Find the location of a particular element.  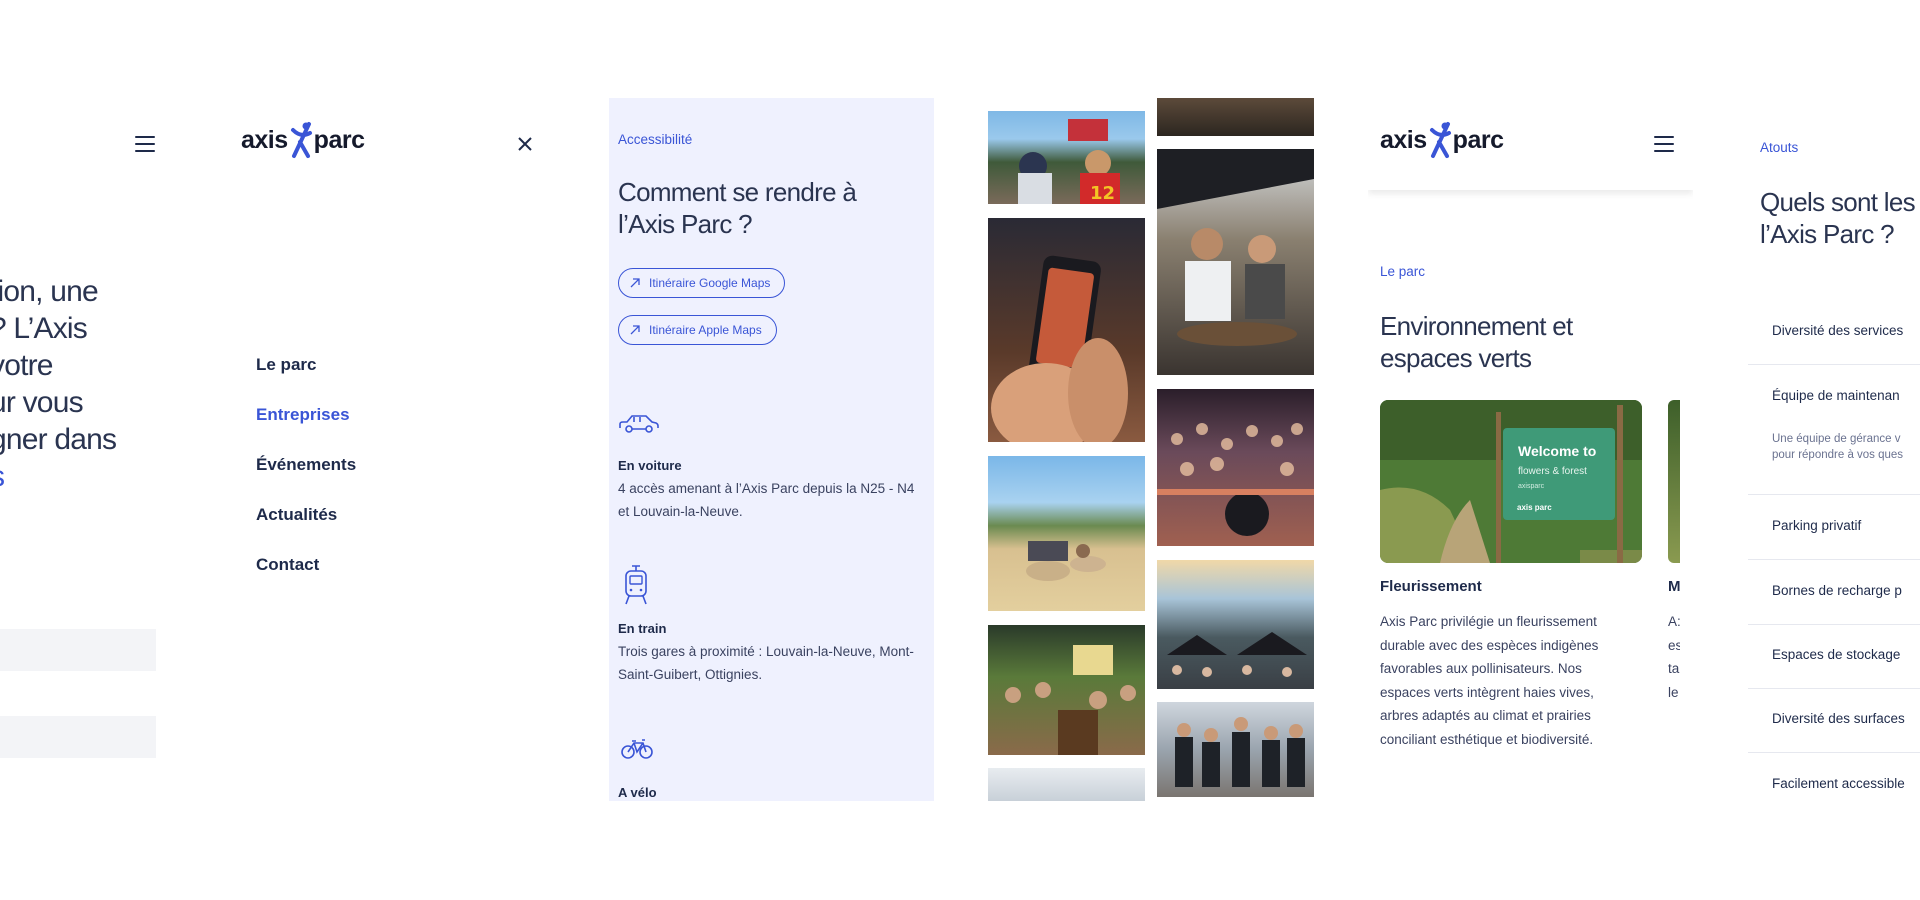

apple-maps-button: Itinéraire Apple Maps is located at coordinates (697, 330).